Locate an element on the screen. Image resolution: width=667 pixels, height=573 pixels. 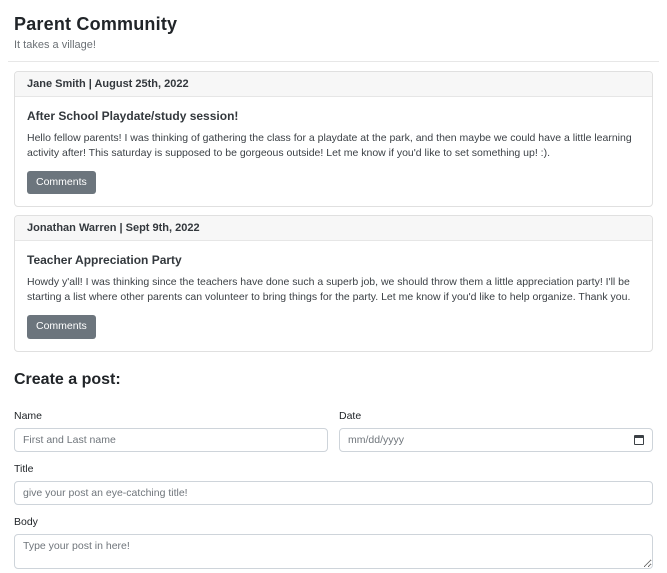
header-divider is located at coordinates (333, 61).